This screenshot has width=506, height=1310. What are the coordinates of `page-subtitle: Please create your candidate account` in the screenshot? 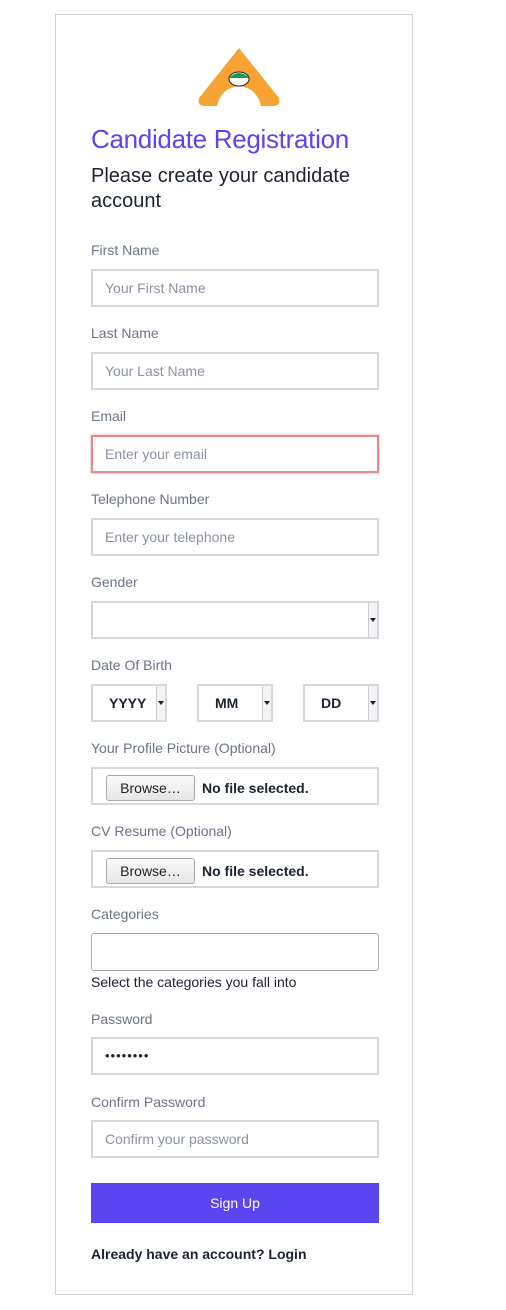 It's located at (221, 188).